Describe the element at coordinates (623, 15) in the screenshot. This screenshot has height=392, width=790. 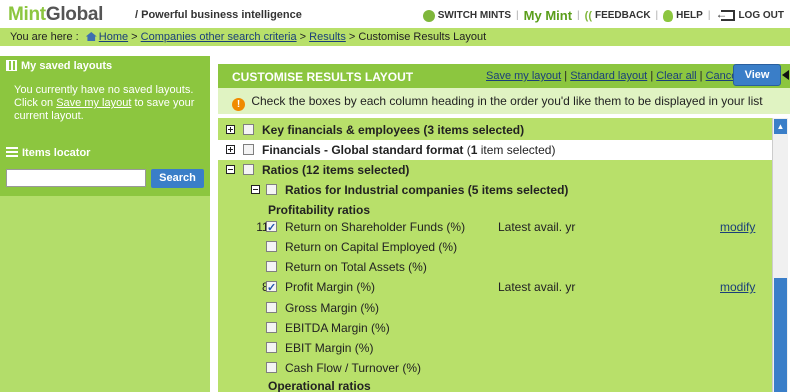
I see `feedback-link: FEEDBACK` at that location.